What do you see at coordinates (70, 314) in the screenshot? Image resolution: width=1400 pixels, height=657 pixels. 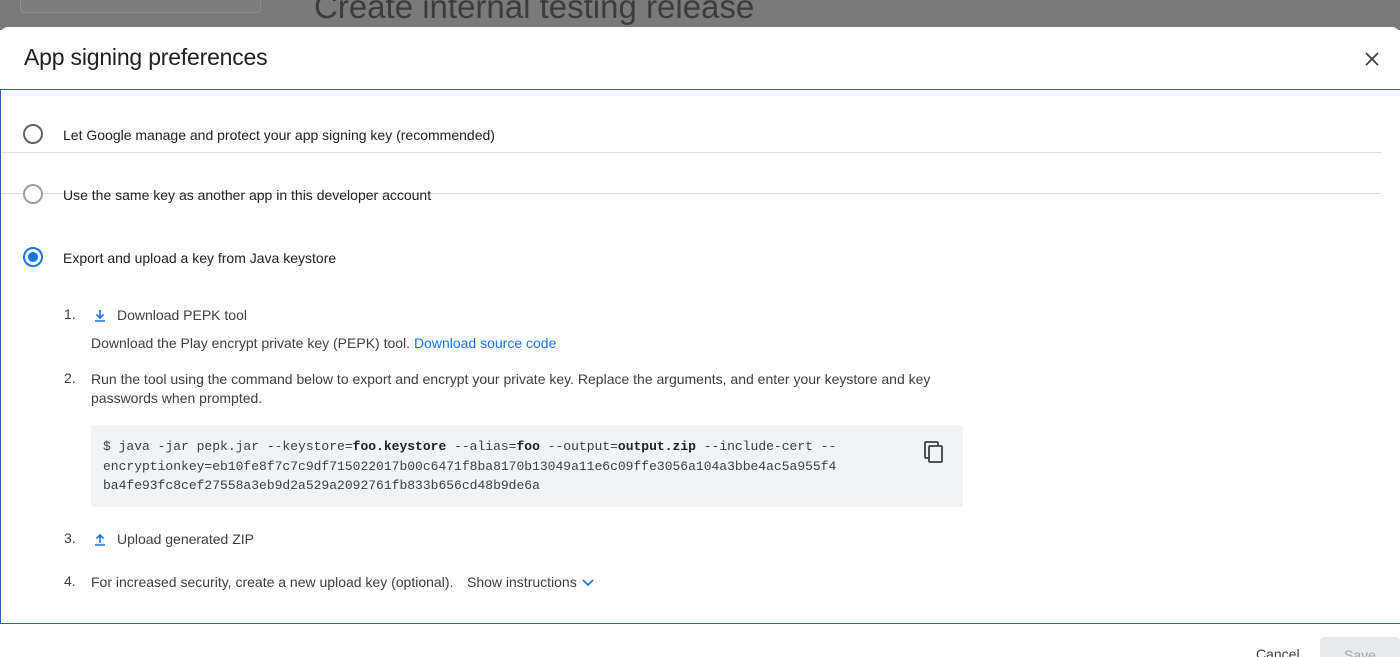 I see `step-number: 1.` at bounding box center [70, 314].